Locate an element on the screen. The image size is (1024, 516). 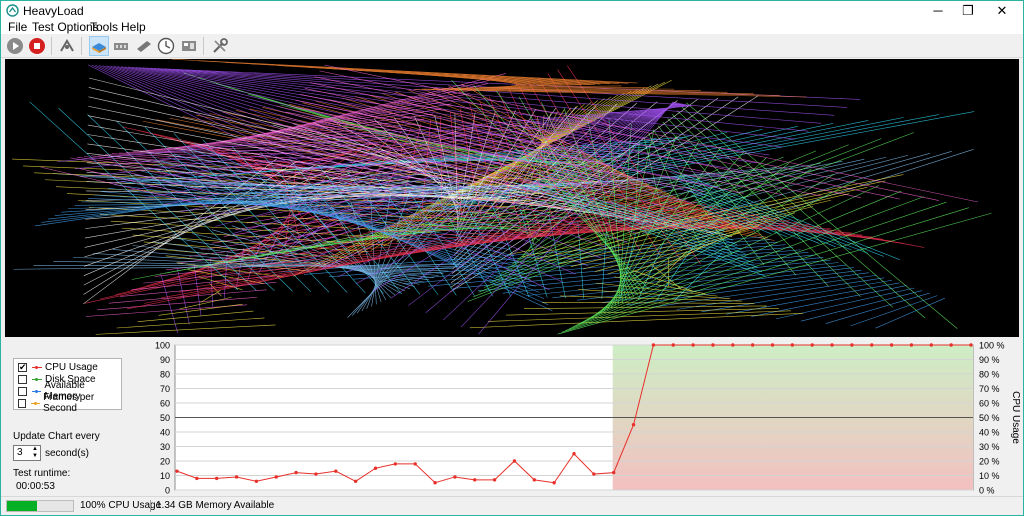
menu-file: File is located at coordinates (17, 27).